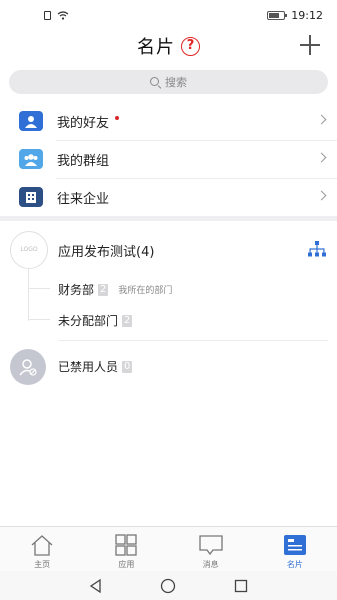  What do you see at coordinates (83, 161) in the screenshot?
I see `menu-label-groups: 我的群组` at bounding box center [83, 161].